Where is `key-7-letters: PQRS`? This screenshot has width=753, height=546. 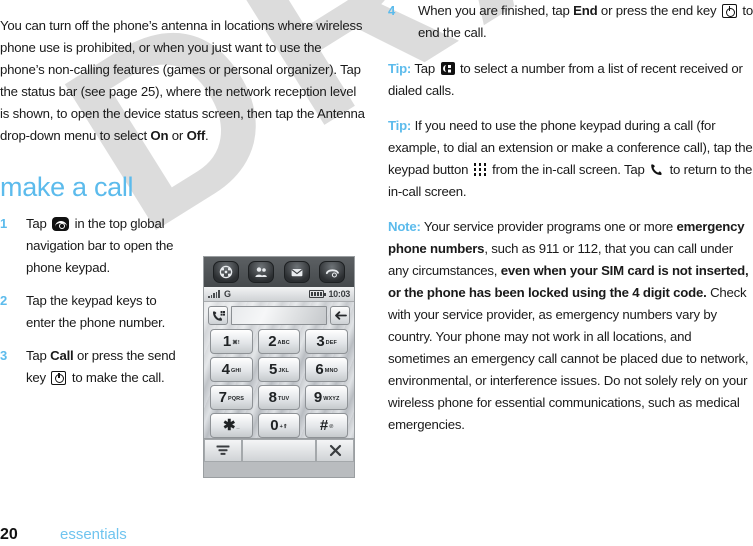
key-7-letters: PQRS is located at coordinates (236, 399).